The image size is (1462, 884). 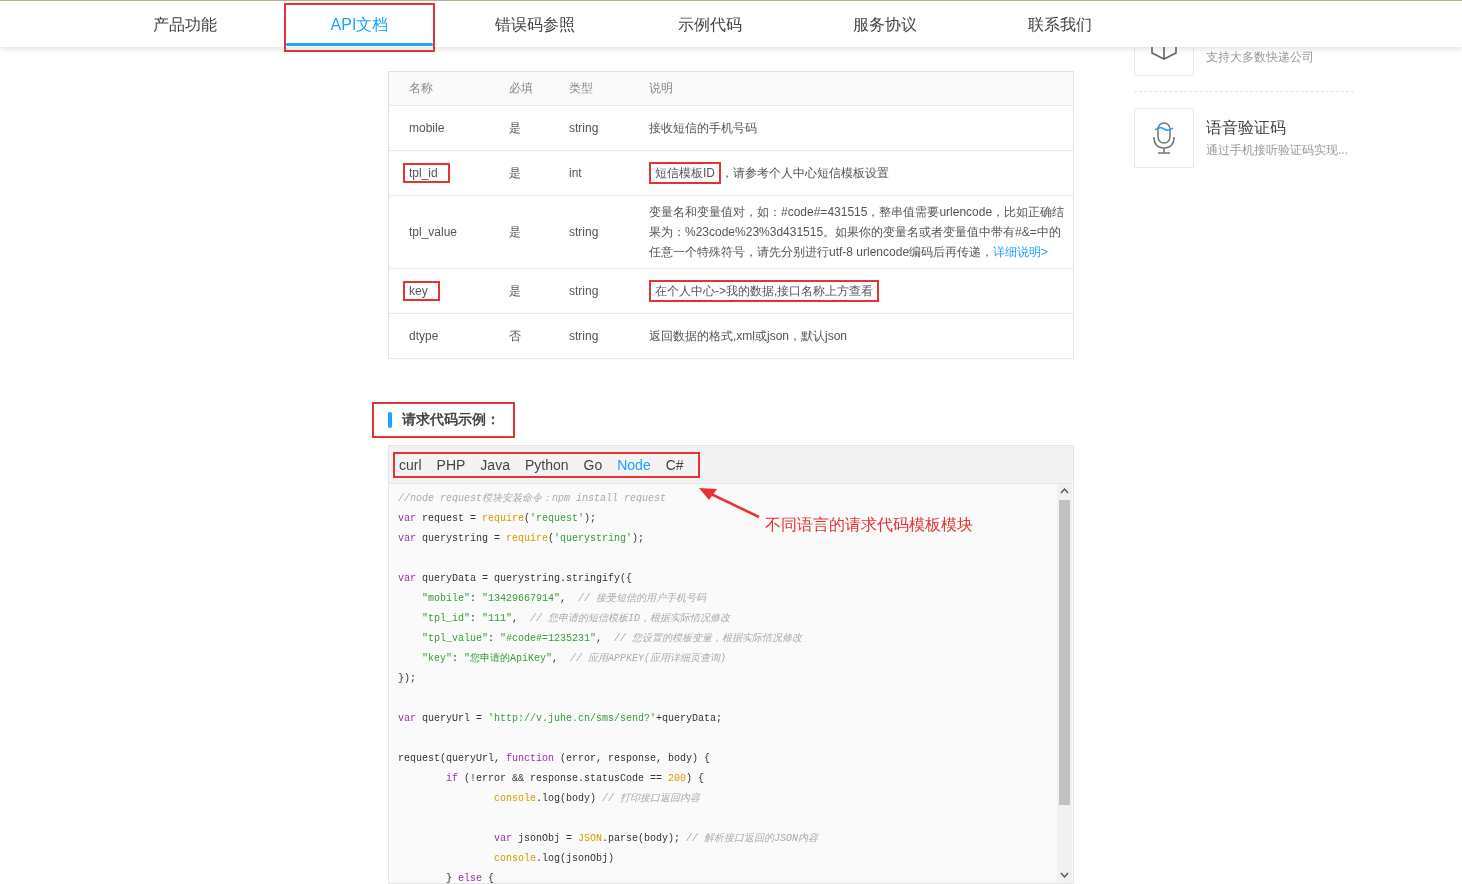 What do you see at coordinates (869, 525) in the screenshot?
I see `annotation-text: 不同语言的请求代码模板模块` at bounding box center [869, 525].